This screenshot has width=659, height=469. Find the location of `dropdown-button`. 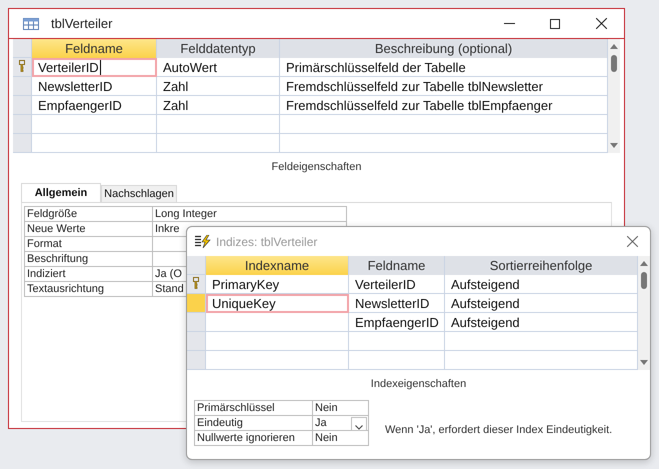

dropdown-button is located at coordinates (359, 424).